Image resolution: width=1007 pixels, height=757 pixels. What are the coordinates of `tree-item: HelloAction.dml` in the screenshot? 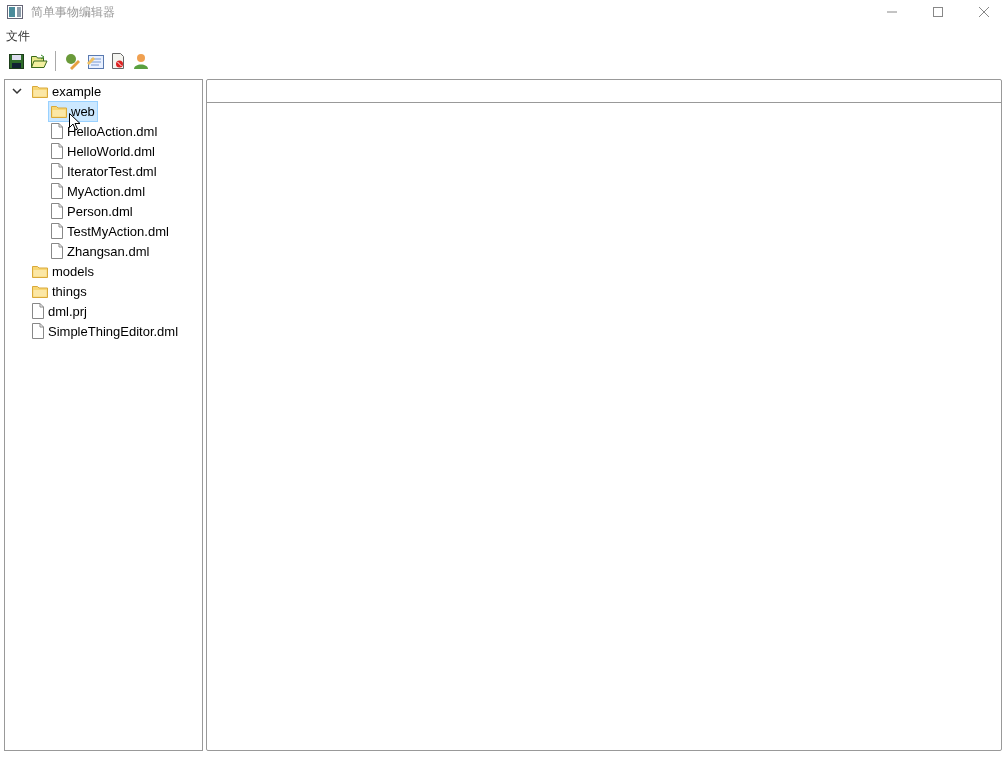 It's located at (104, 131).